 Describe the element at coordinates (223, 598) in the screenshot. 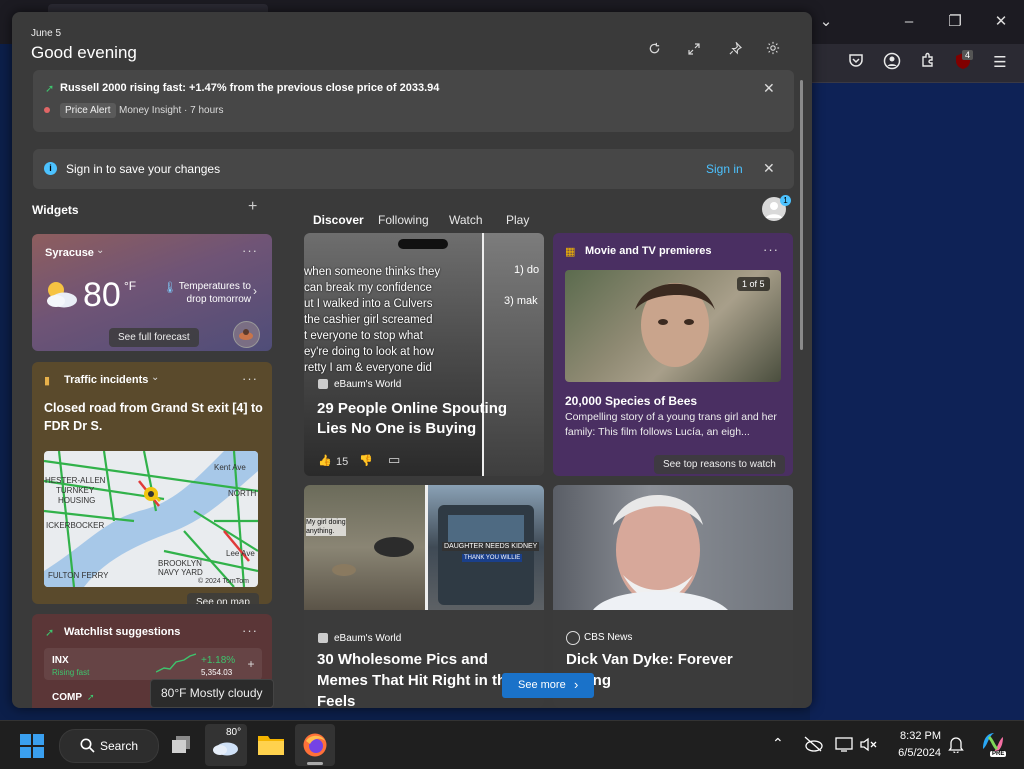

I see `see-on-map-button: See on map` at that location.